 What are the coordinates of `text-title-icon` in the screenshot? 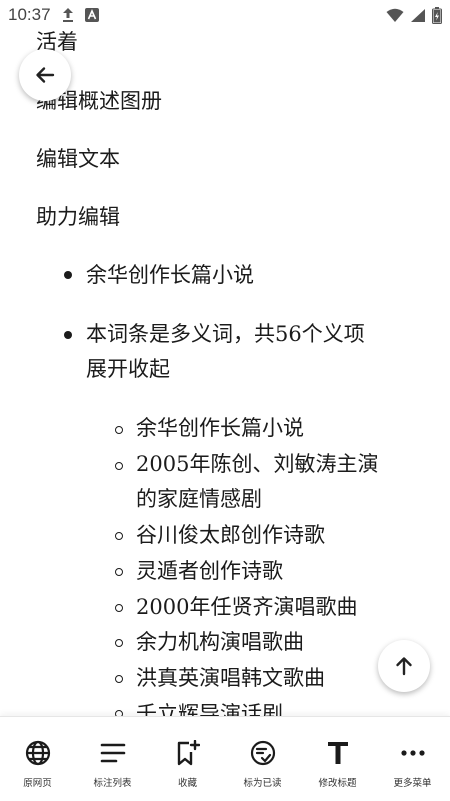 It's located at (338, 753).